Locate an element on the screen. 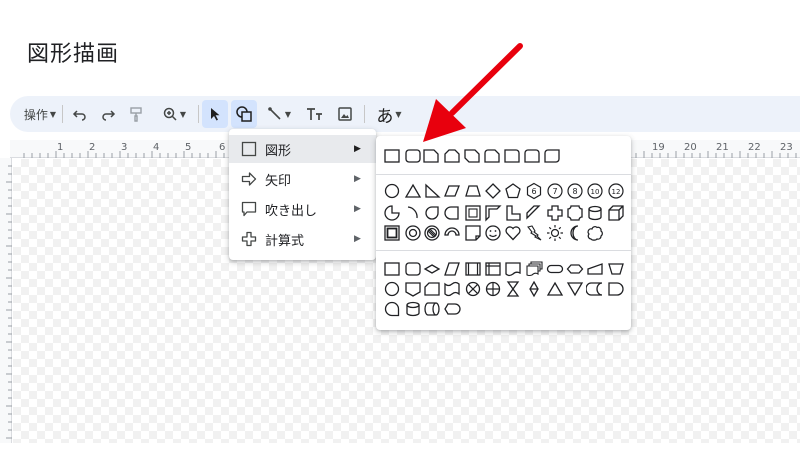 The height and width of the screenshot is (450, 800). shape-button is located at coordinates (244, 114).